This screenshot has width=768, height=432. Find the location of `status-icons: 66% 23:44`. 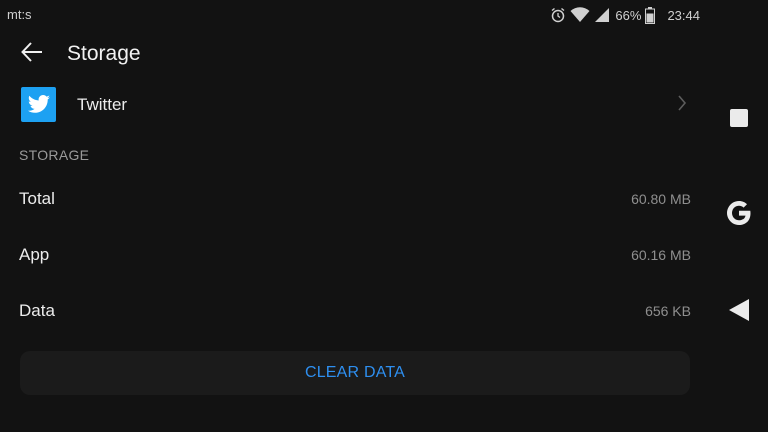

status-icons: 66% 23:44 is located at coordinates (625, 15).